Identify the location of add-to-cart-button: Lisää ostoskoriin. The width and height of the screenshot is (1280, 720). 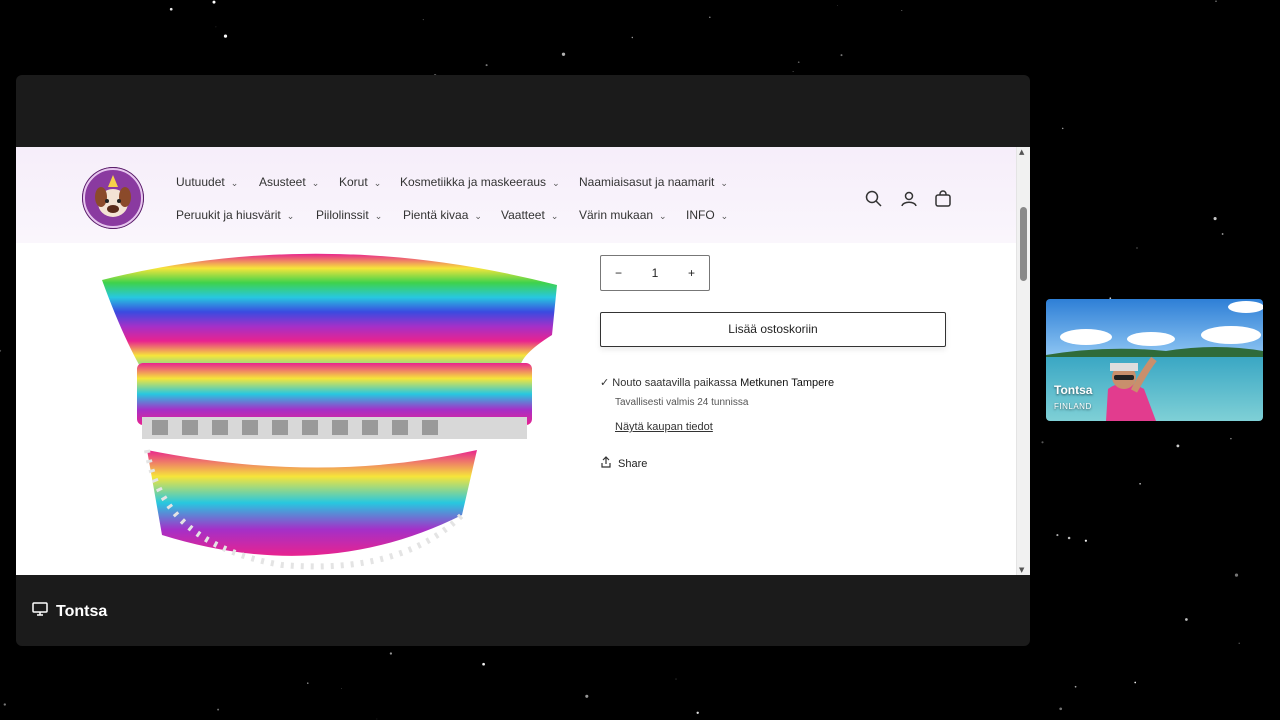
(773, 329).